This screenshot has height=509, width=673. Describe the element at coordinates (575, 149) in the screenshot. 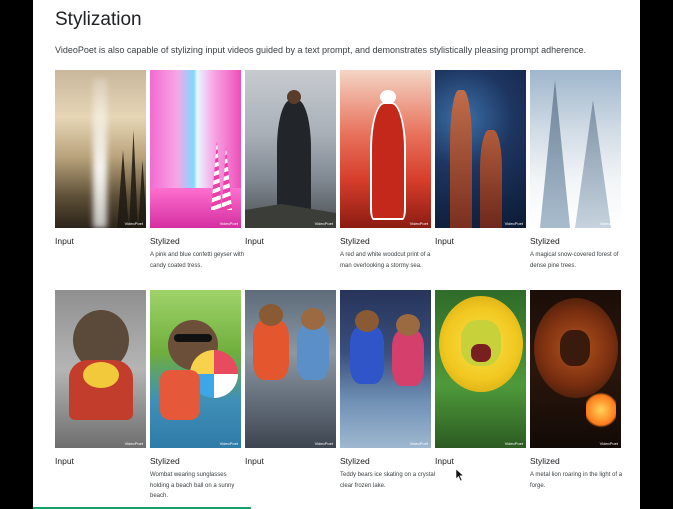

I see `video-thumbnail-nebula-stylized: VideoPoet` at that location.